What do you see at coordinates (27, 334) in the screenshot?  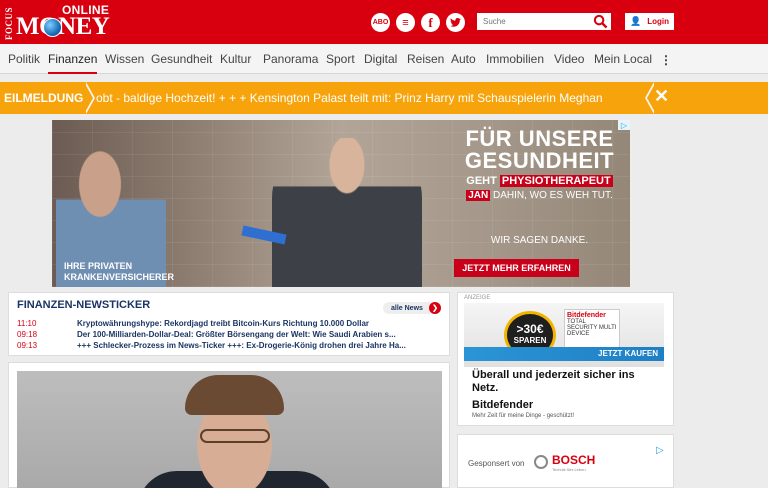 I see `news-time: 09:18` at bounding box center [27, 334].